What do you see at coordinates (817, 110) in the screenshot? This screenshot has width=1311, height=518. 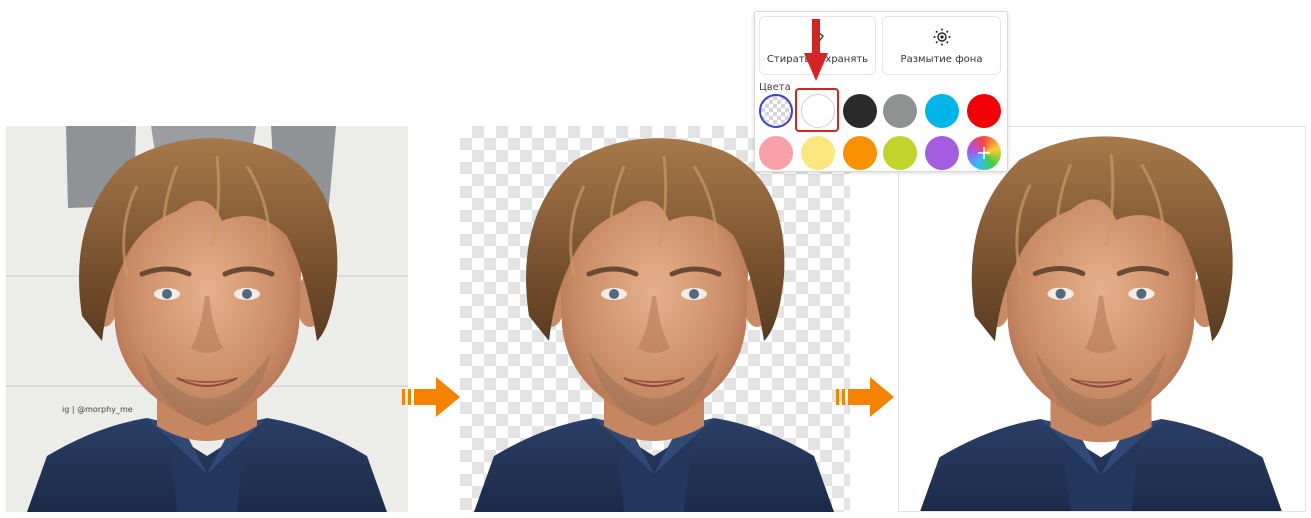 I see `white-swatch-highlight` at bounding box center [817, 110].